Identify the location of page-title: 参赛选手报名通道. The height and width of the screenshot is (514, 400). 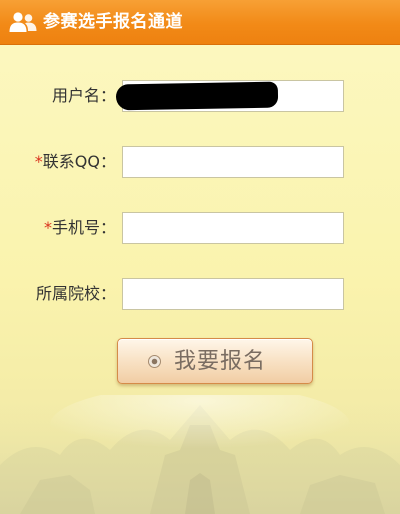
(113, 22).